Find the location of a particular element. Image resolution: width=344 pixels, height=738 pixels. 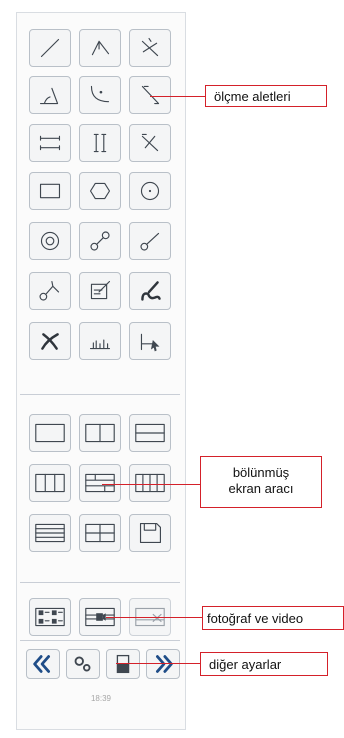

layout-four-rows-icon is located at coordinates (50, 533).